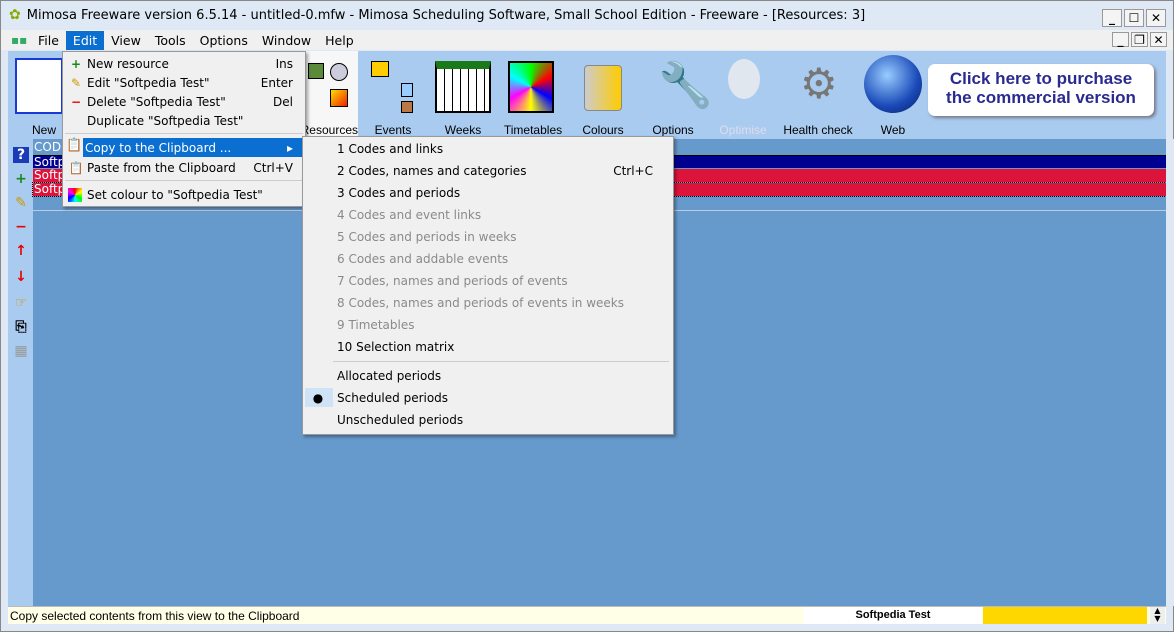 This screenshot has height=632, width=1174. What do you see at coordinates (1158, 39) in the screenshot?
I see `child-close-button: ✕` at bounding box center [1158, 39].